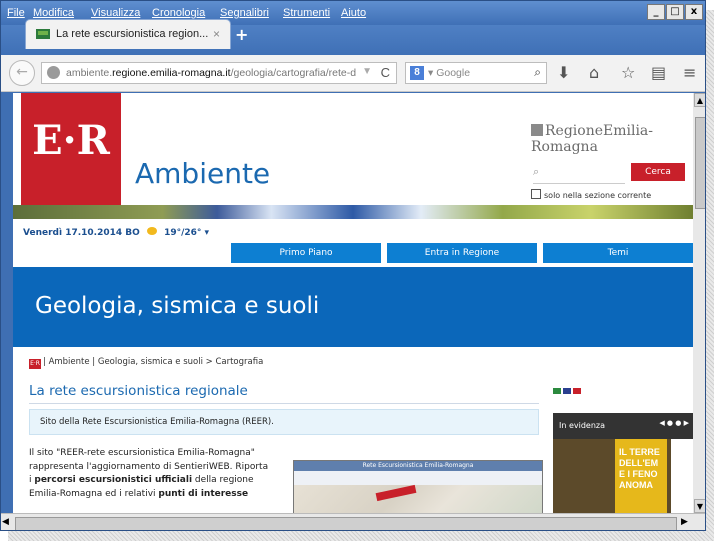 The width and height of the screenshot is (714, 541). What do you see at coordinates (385, 72) in the screenshot?
I see `reload-icon: C` at bounding box center [385, 72].